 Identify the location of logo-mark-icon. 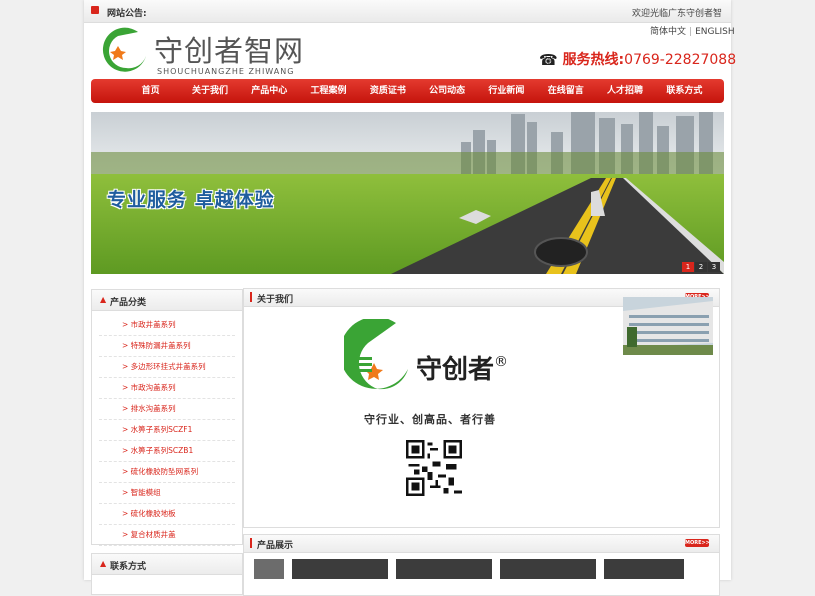
(124, 50).